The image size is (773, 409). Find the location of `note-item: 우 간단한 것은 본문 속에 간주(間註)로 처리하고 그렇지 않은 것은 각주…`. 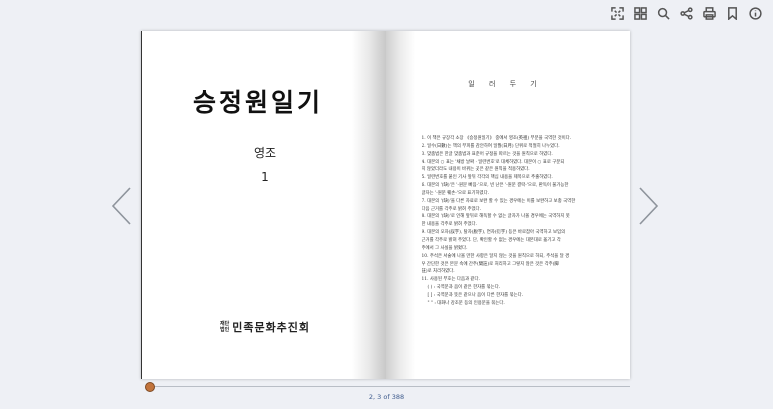

note-item: 우 간단한 것은 본문 속에 간주(間註)로 처리하고 그렇지 않은 것은 각주… is located at coordinates (490, 264).